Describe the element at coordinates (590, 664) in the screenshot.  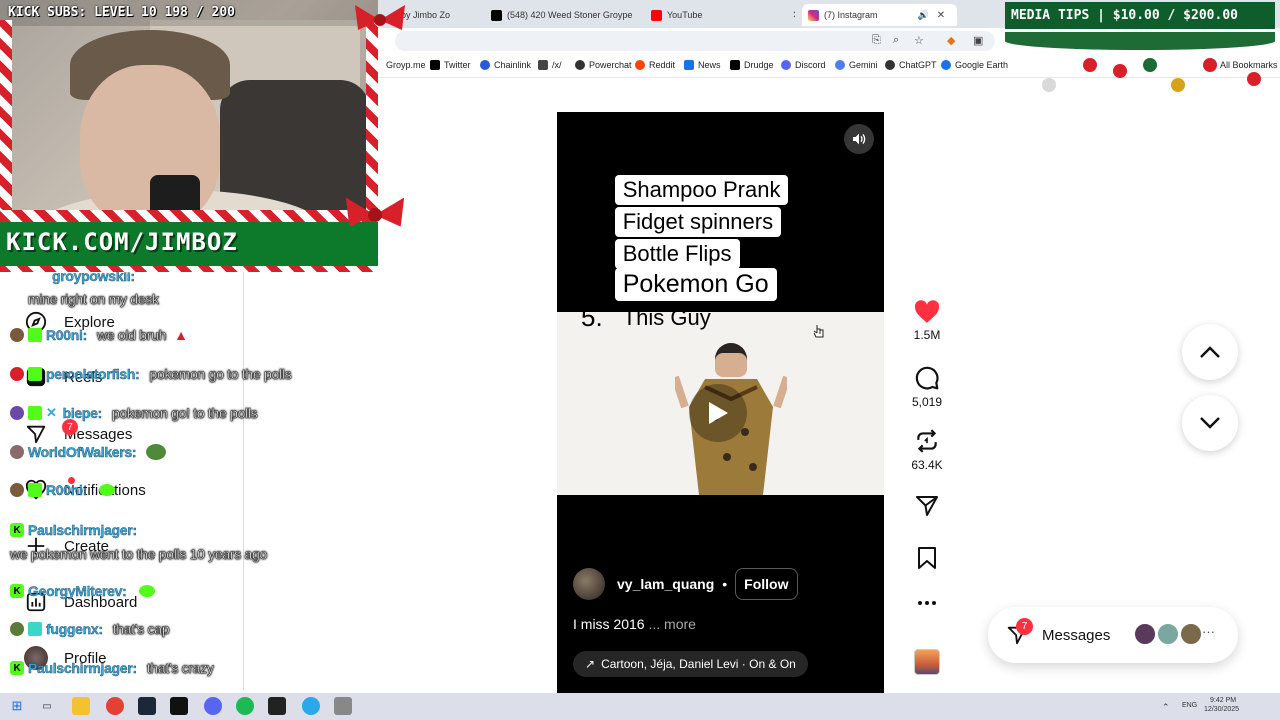
I see `arrow-up-right-icon: ↗` at that location.